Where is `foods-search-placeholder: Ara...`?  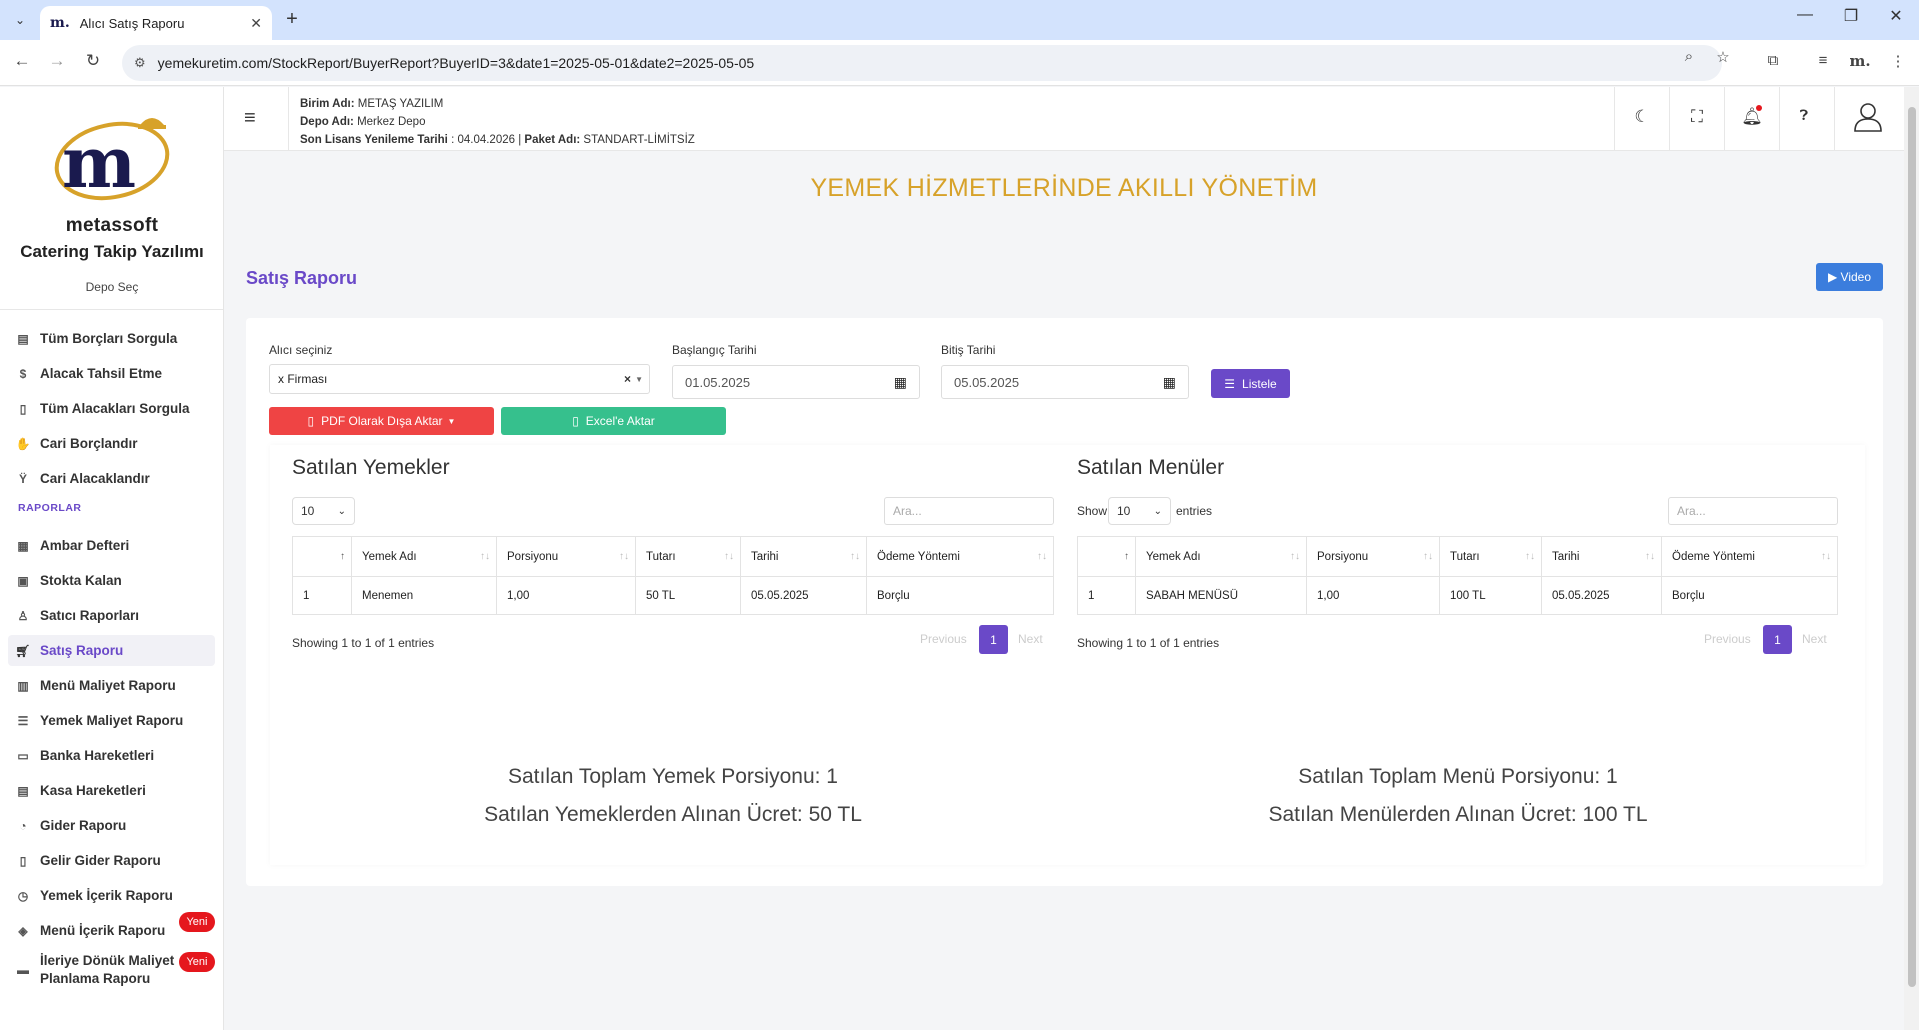 foods-search-placeholder: Ara... is located at coordinates (907, 511).